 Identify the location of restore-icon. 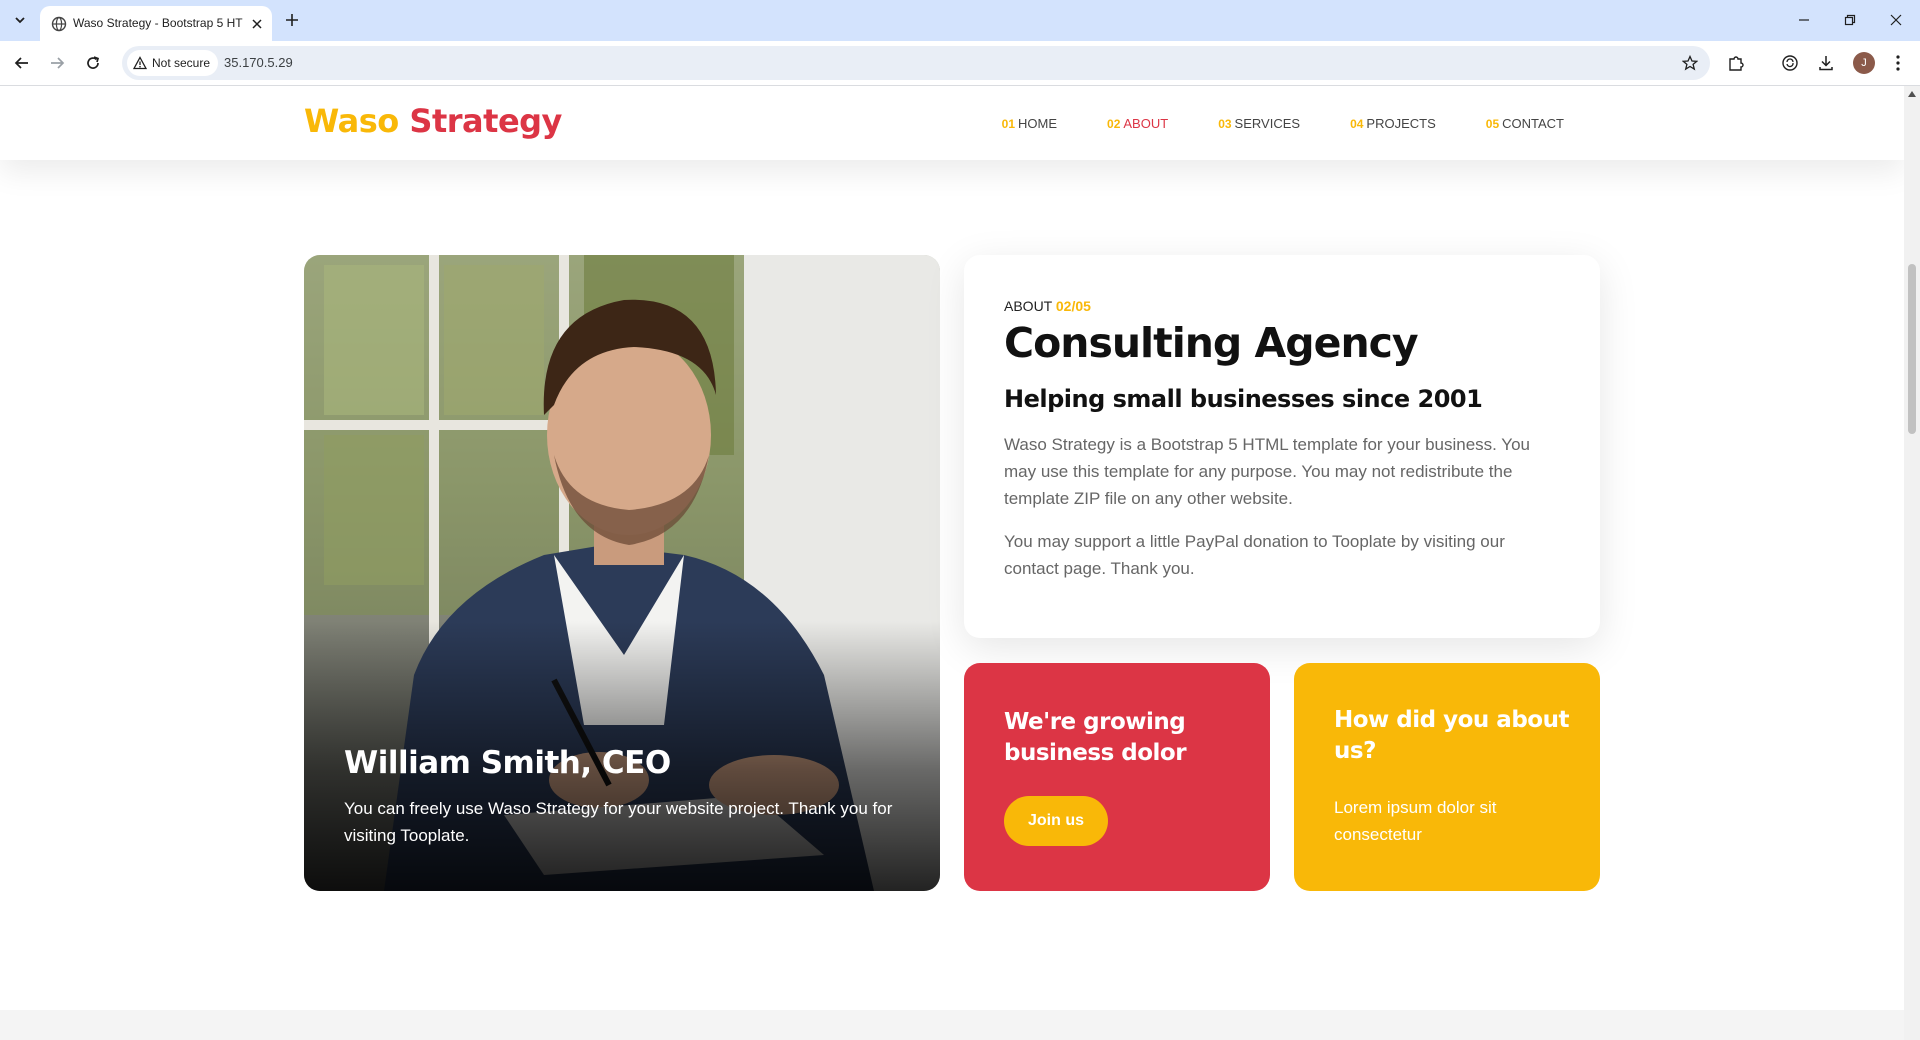
(1850, 20).